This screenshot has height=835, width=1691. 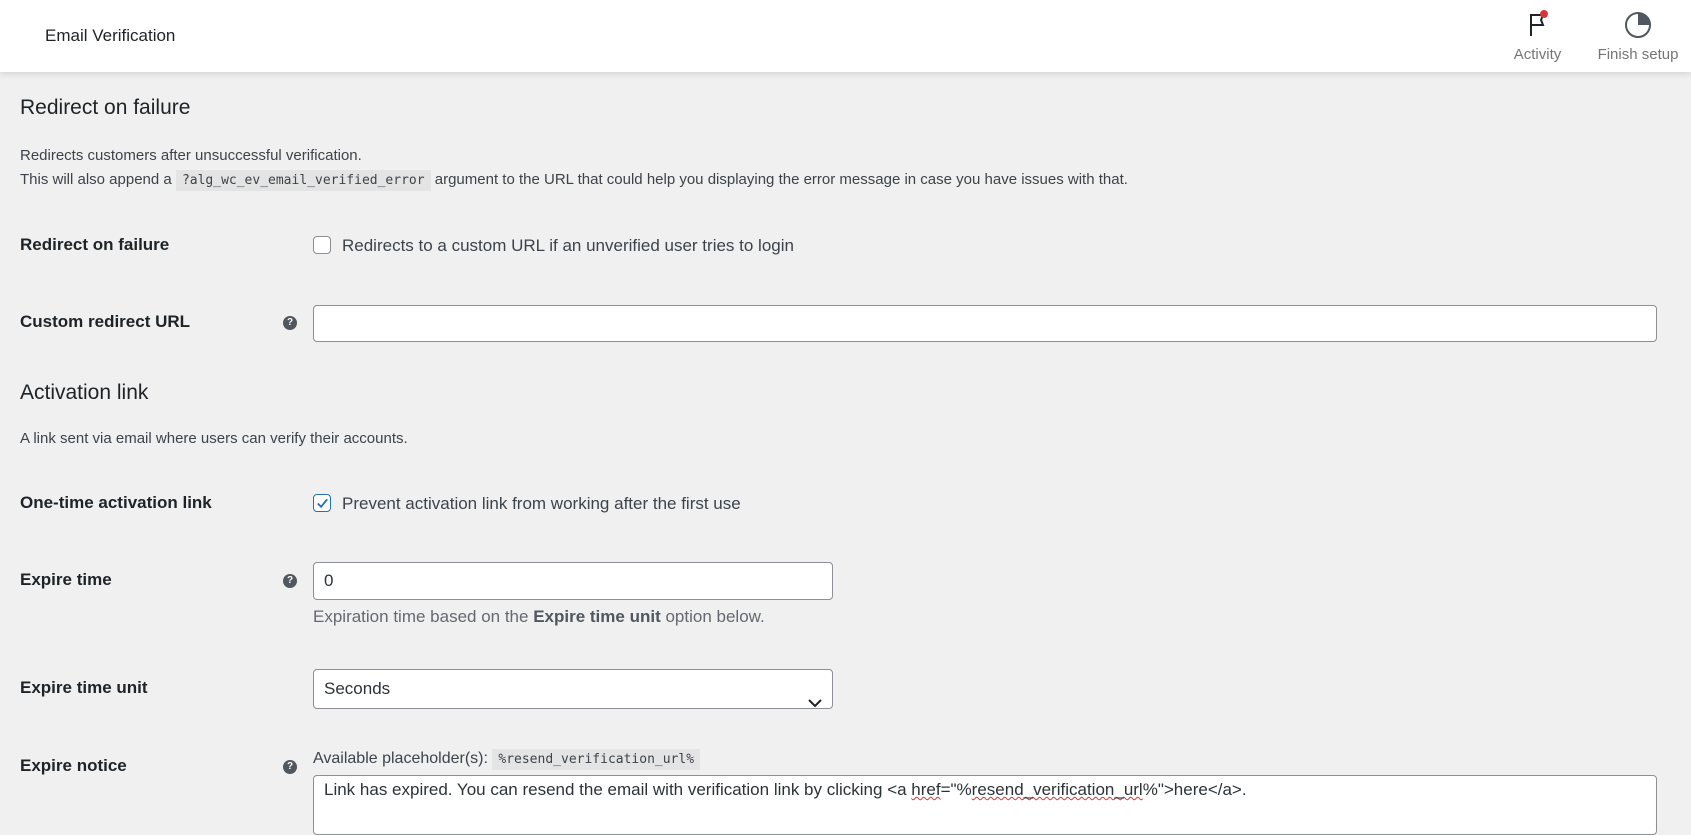 I want to click on expire-notice-label: Expire notice, so click(x=73, y=765).